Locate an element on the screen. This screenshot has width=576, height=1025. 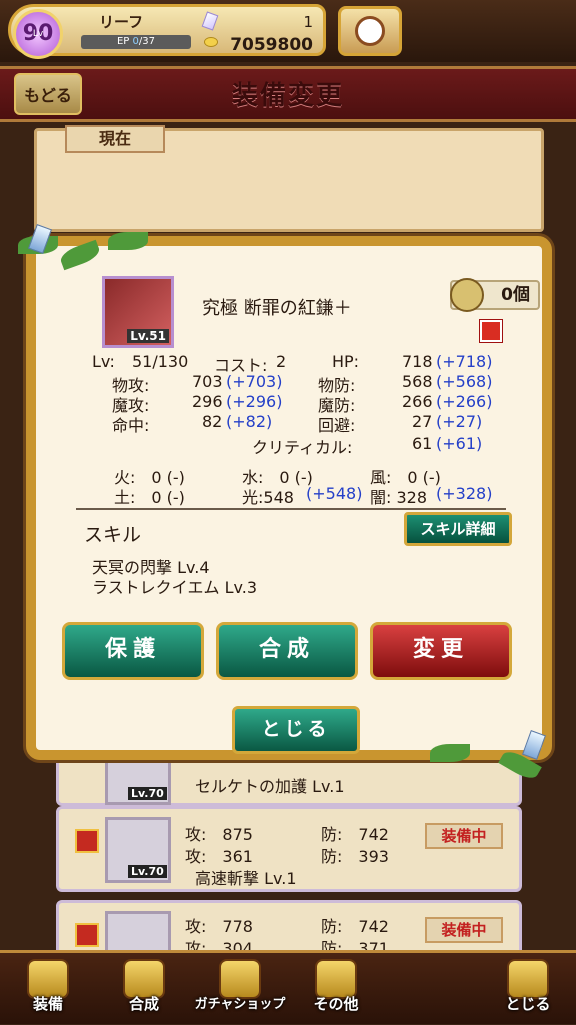
page-header: もどる 装備変更 is located at coordinates (288, 94).